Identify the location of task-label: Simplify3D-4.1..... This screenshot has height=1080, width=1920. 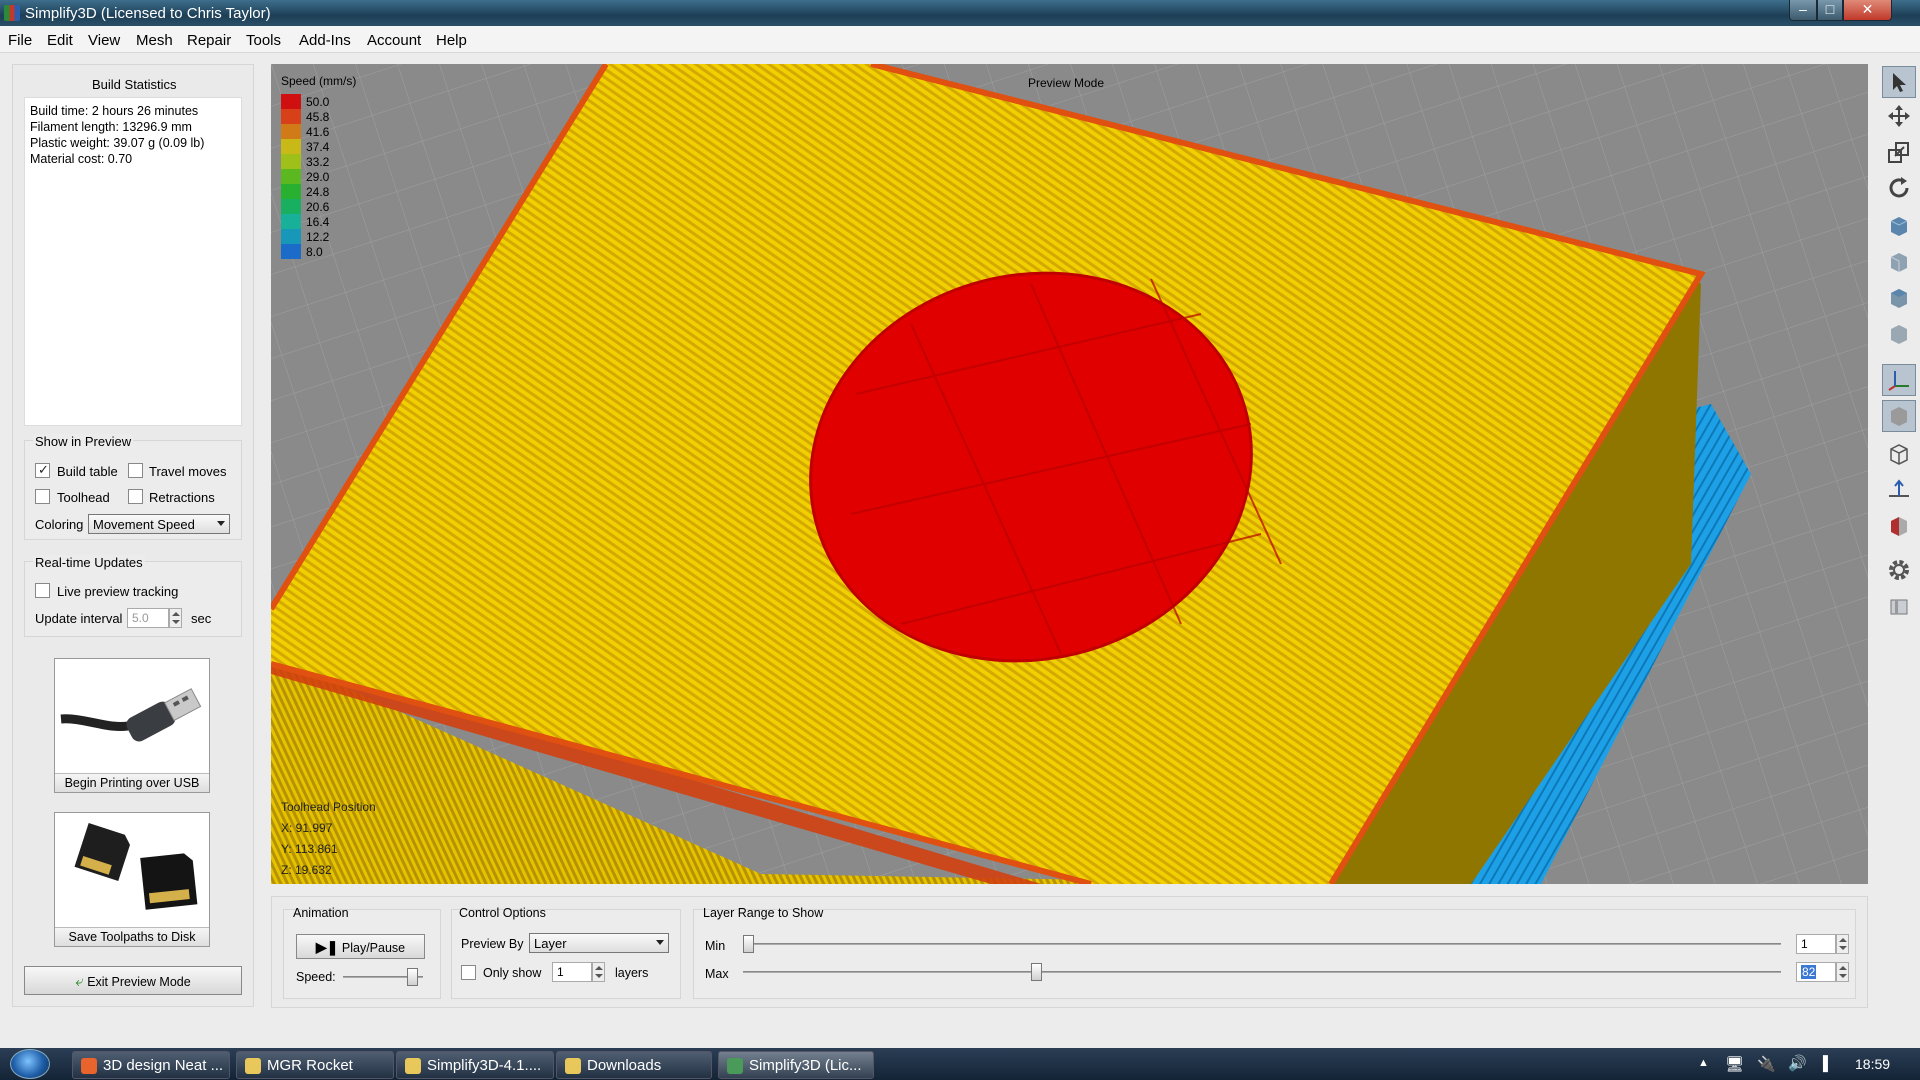
(484, 1065).